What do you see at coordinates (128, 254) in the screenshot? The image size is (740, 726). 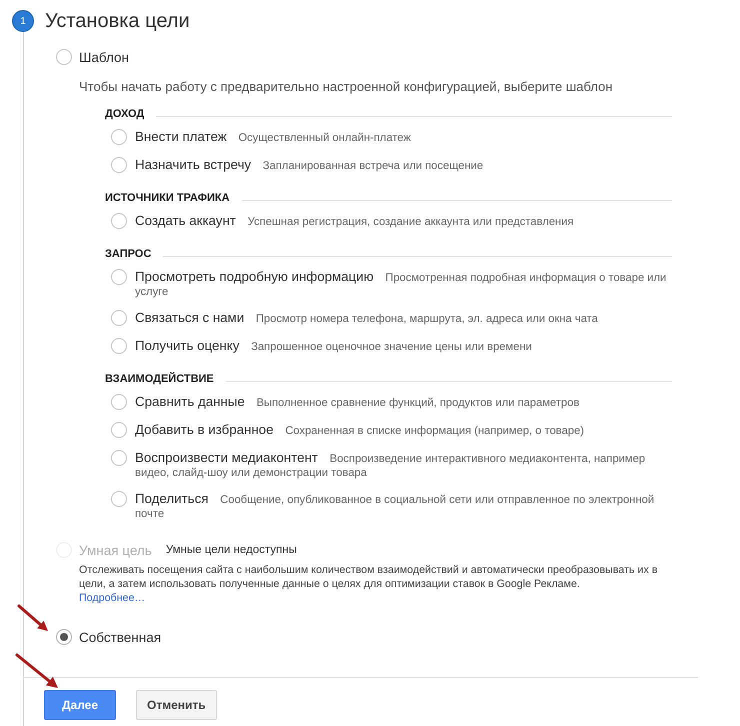 I see `category-heading: ЗАПРОС` at bounding box center [128, 254].